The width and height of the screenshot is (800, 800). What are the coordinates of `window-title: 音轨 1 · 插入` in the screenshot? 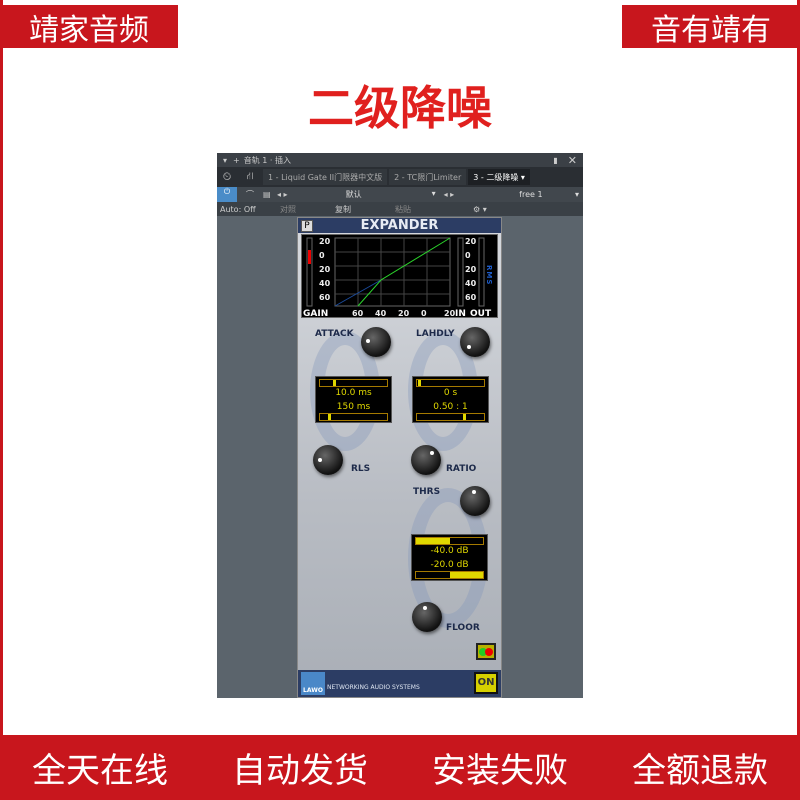 It's located at (267, 160).